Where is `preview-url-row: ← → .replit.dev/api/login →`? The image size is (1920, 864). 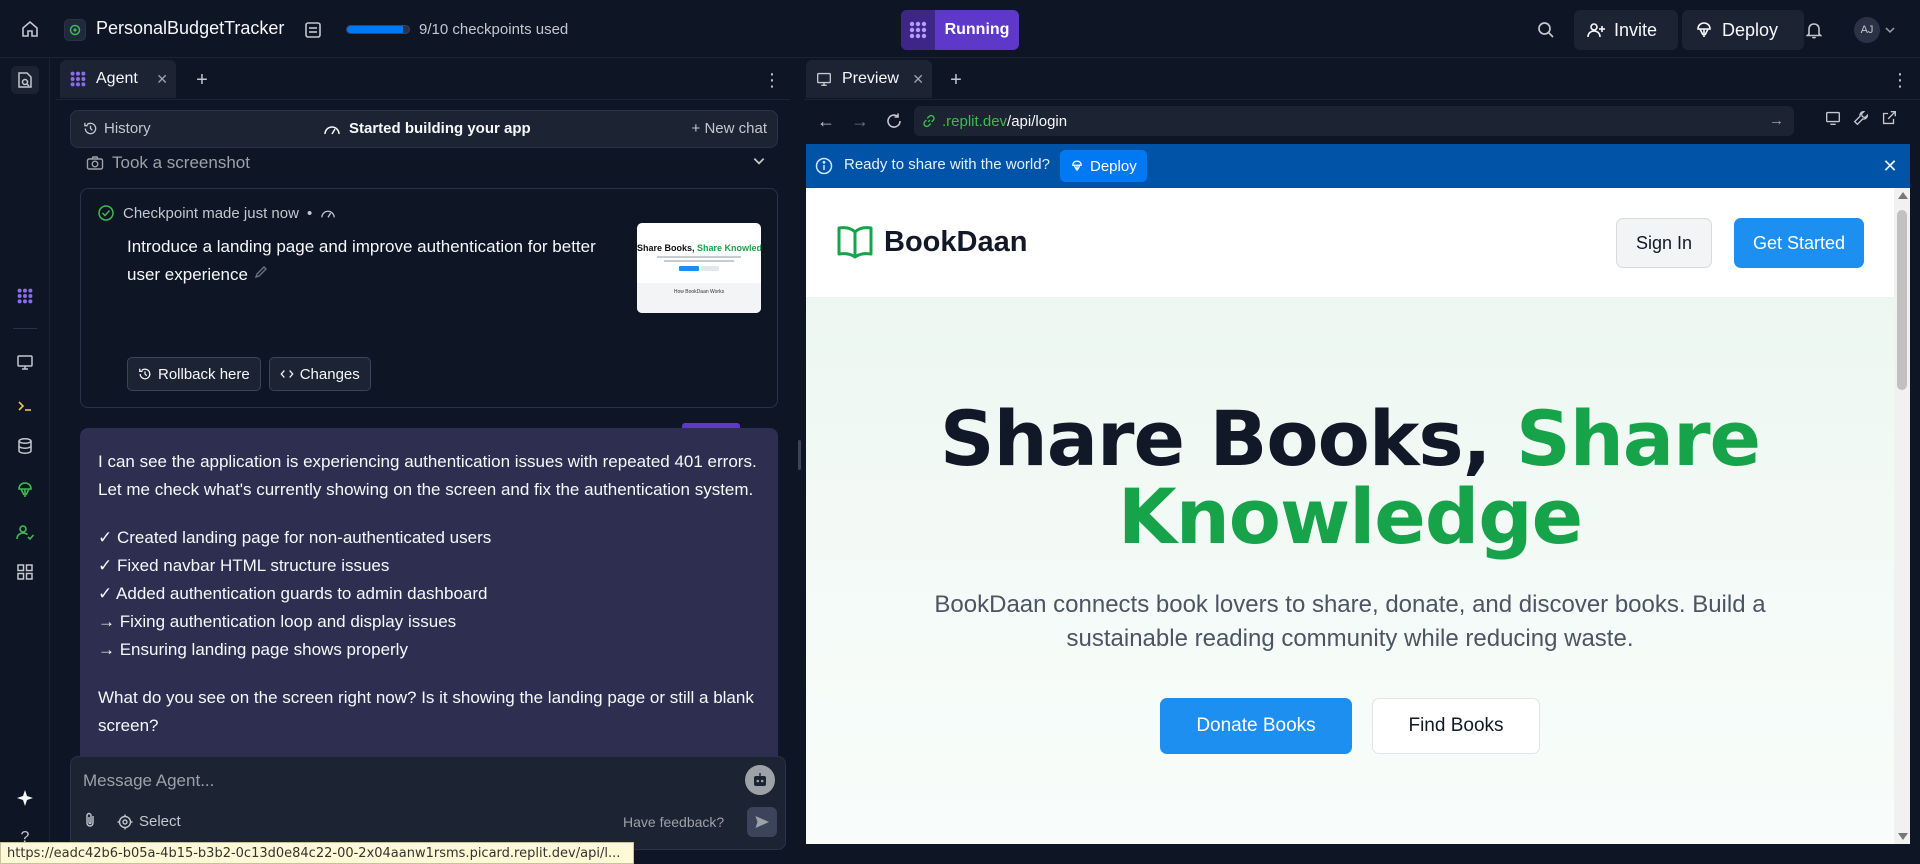
preview-url-row: ← → .replit.dev/api/login → is located at coordinates (1362, 121).